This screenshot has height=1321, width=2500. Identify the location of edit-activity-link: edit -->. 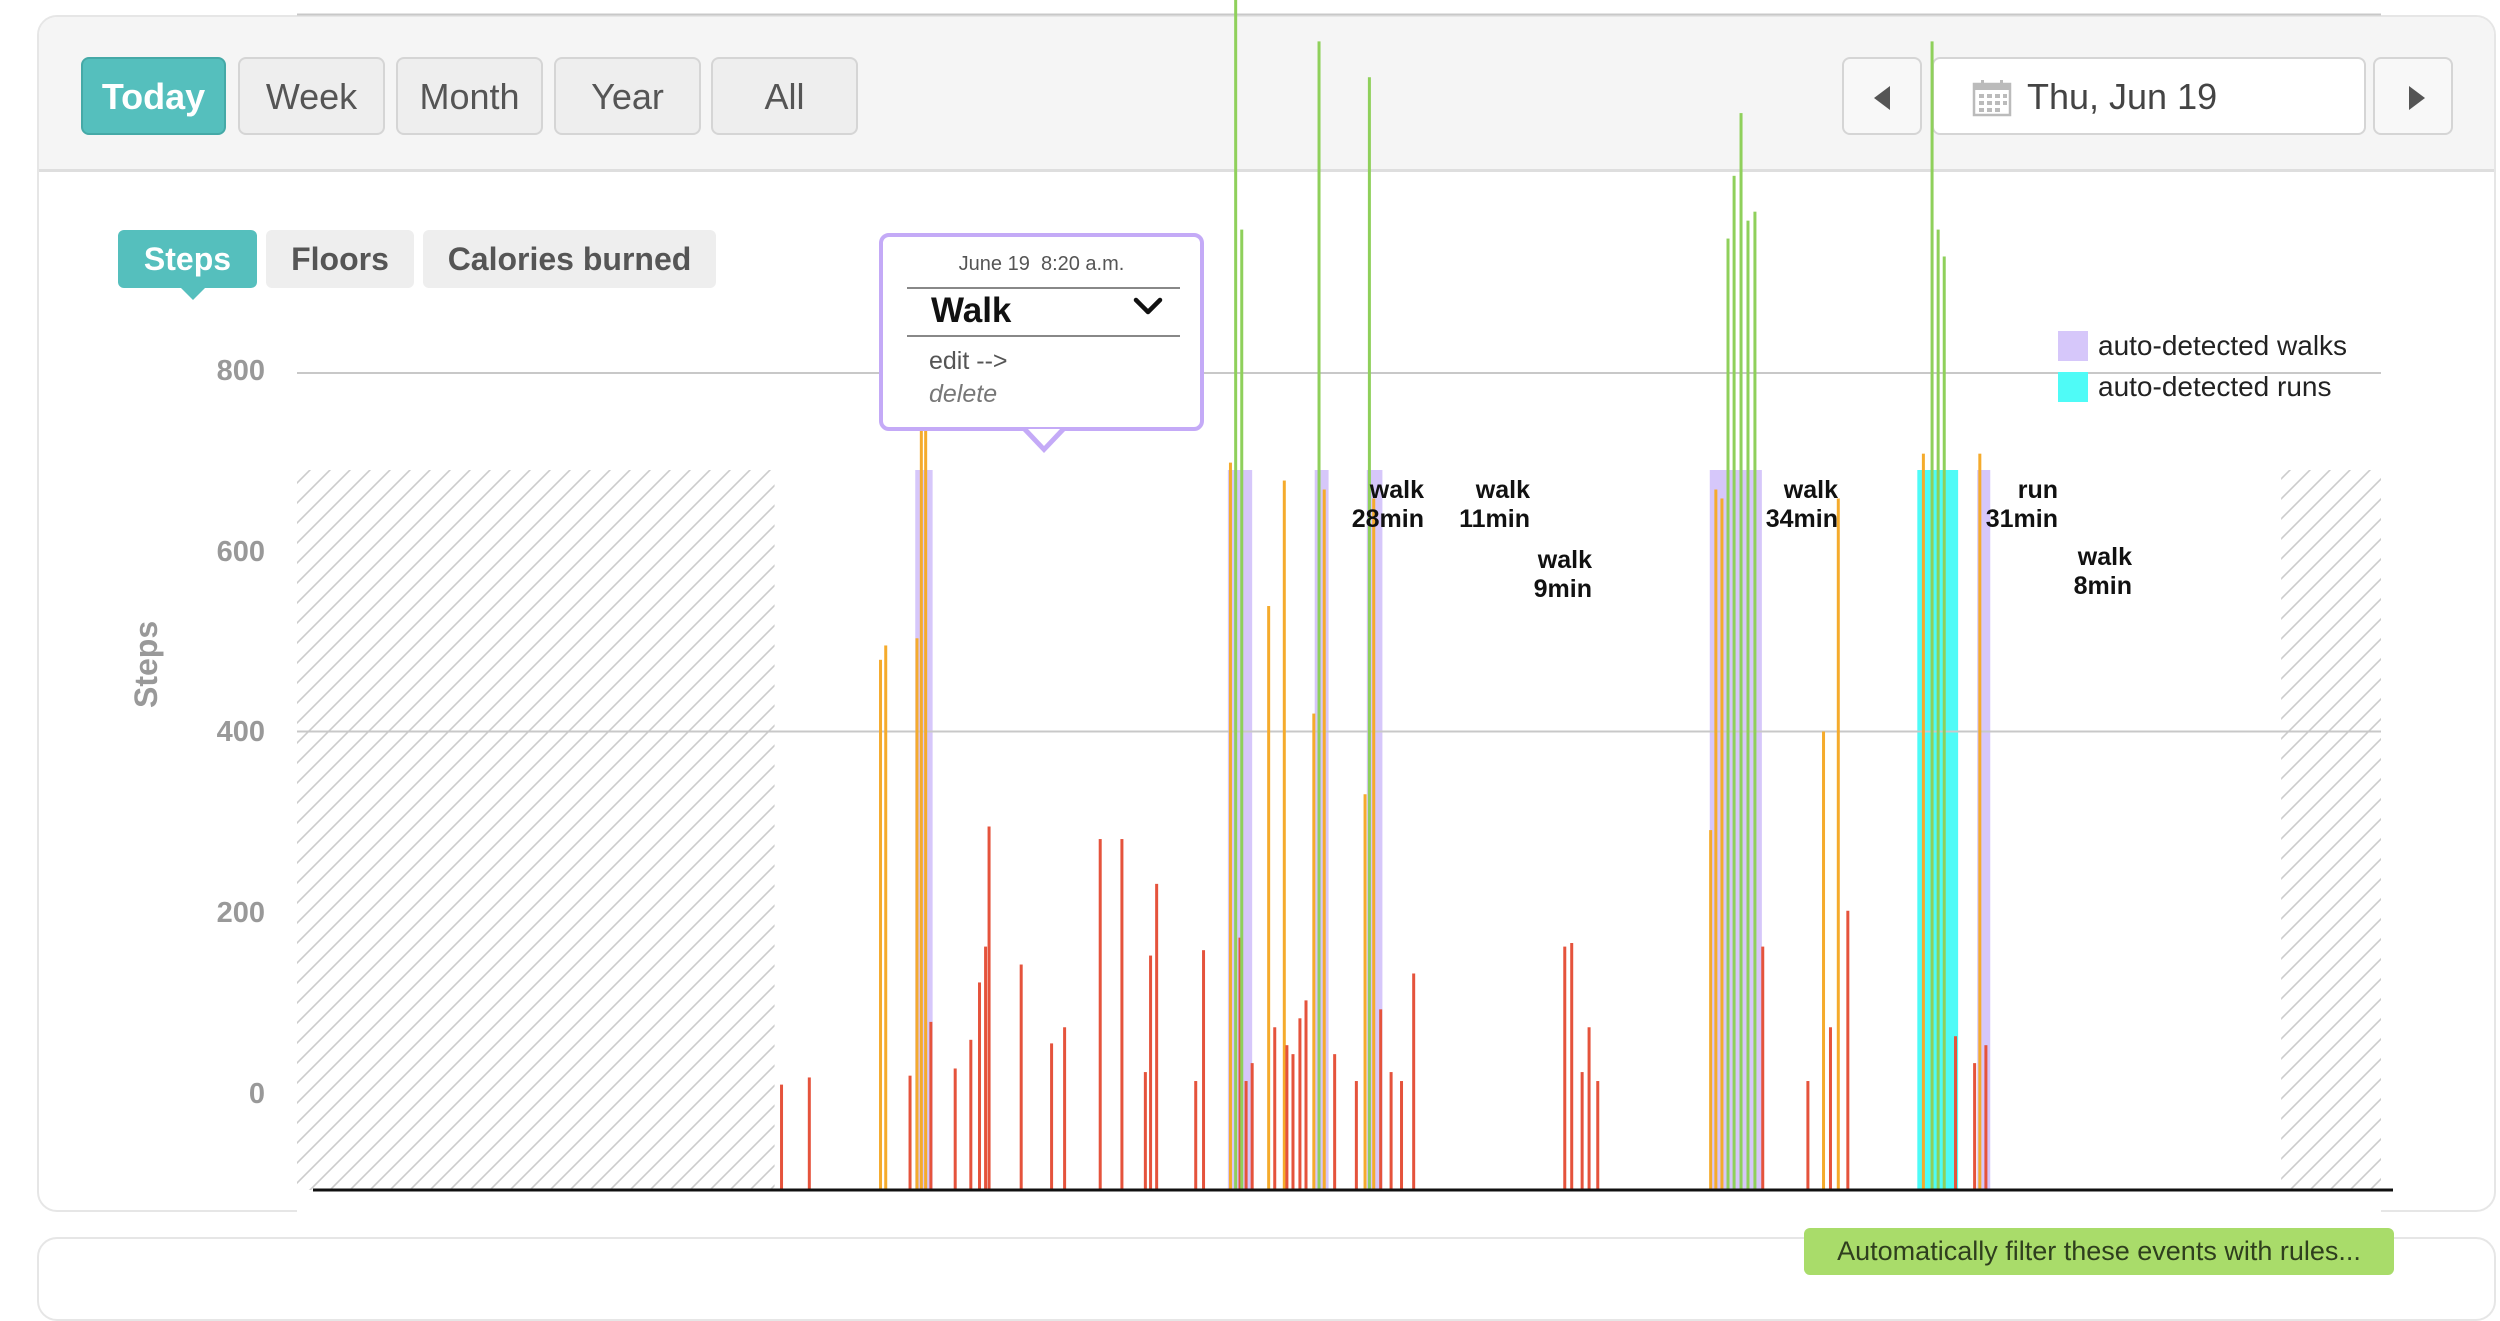
(968, 361).